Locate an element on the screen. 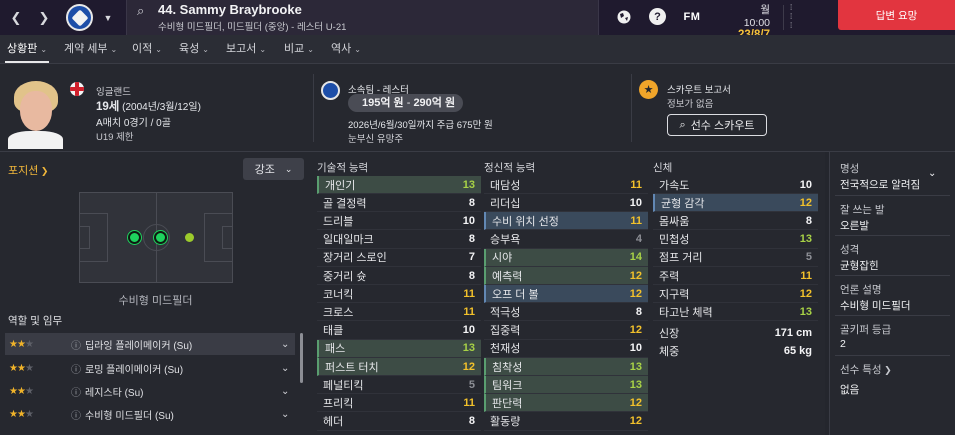 This screenshot has width=955, height=435. roles-scrollbar is located at coordinates (301, 358).